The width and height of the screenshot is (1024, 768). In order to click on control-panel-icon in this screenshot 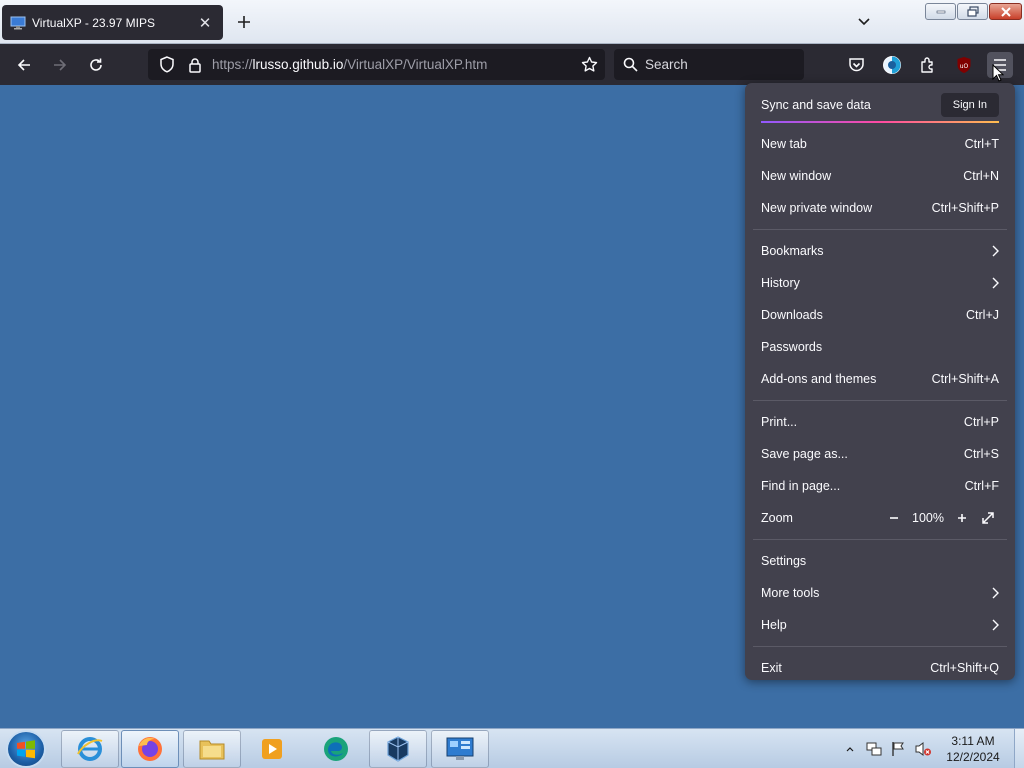, I will do `click(460, 749)`.